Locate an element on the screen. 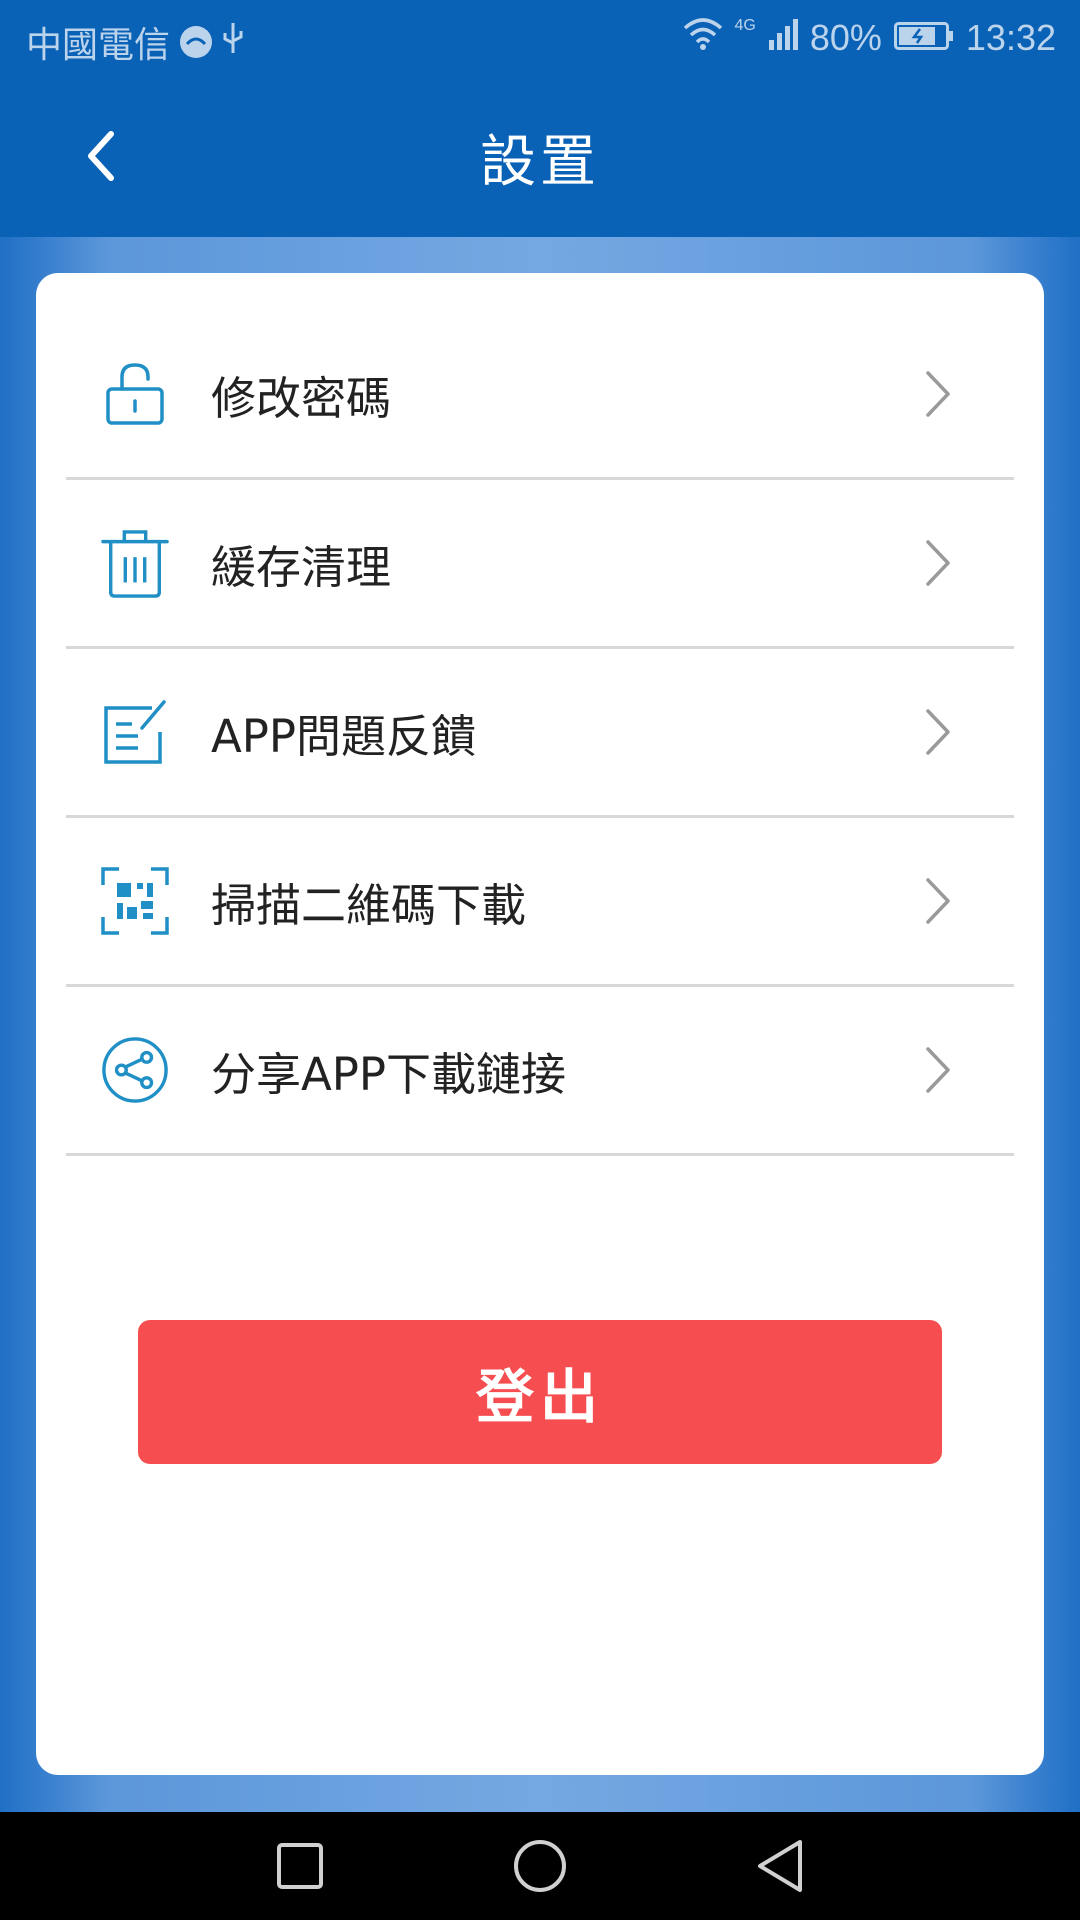 The width and height of the screenshot is (1080, 1920). menu-item-share-download-link: 分享APP下載鏈接 is located at coordinates (540, 1071).